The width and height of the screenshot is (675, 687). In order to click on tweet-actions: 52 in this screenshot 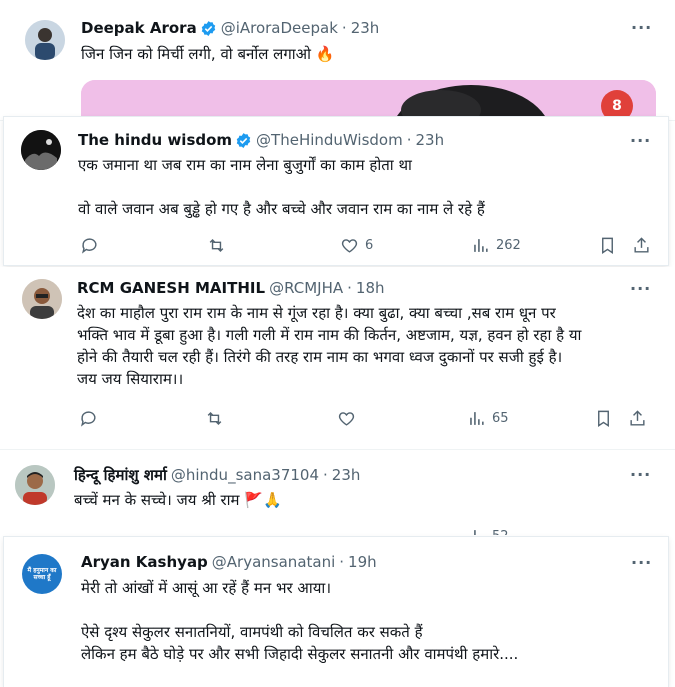, I will do `click(364, 531)`.